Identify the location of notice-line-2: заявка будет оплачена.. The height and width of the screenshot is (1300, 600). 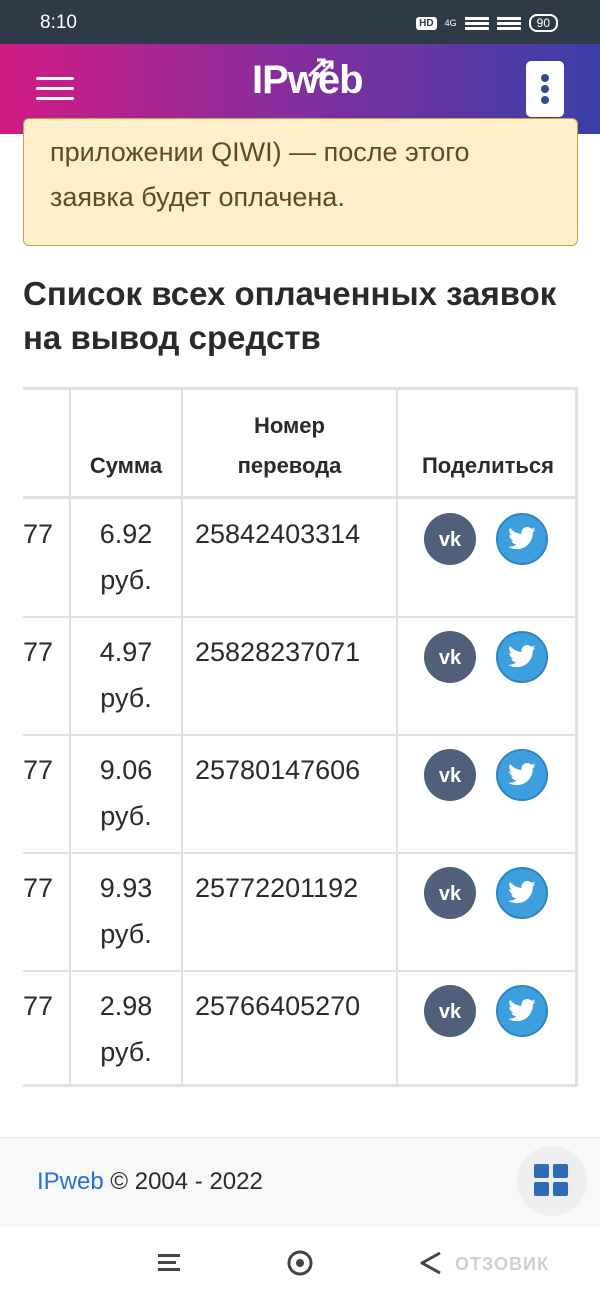
(197, 197).